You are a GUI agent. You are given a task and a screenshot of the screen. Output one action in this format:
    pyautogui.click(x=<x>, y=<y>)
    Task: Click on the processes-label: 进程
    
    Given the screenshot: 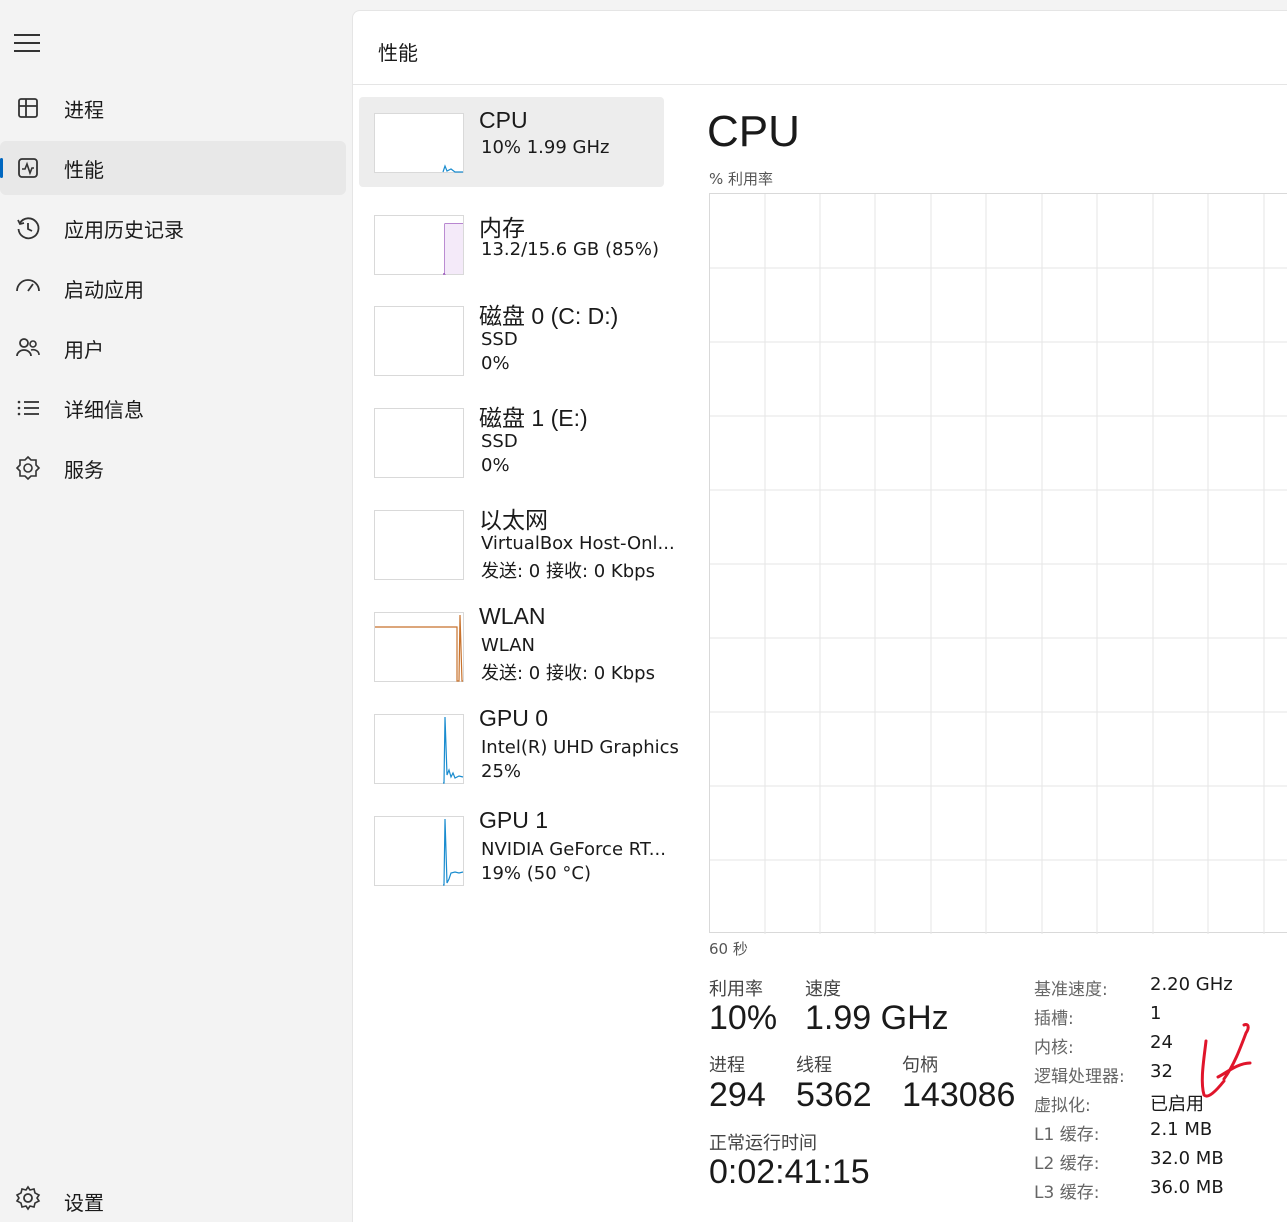 What is the action you would take?
    pyautogui.click(x=727, y=1065)
    